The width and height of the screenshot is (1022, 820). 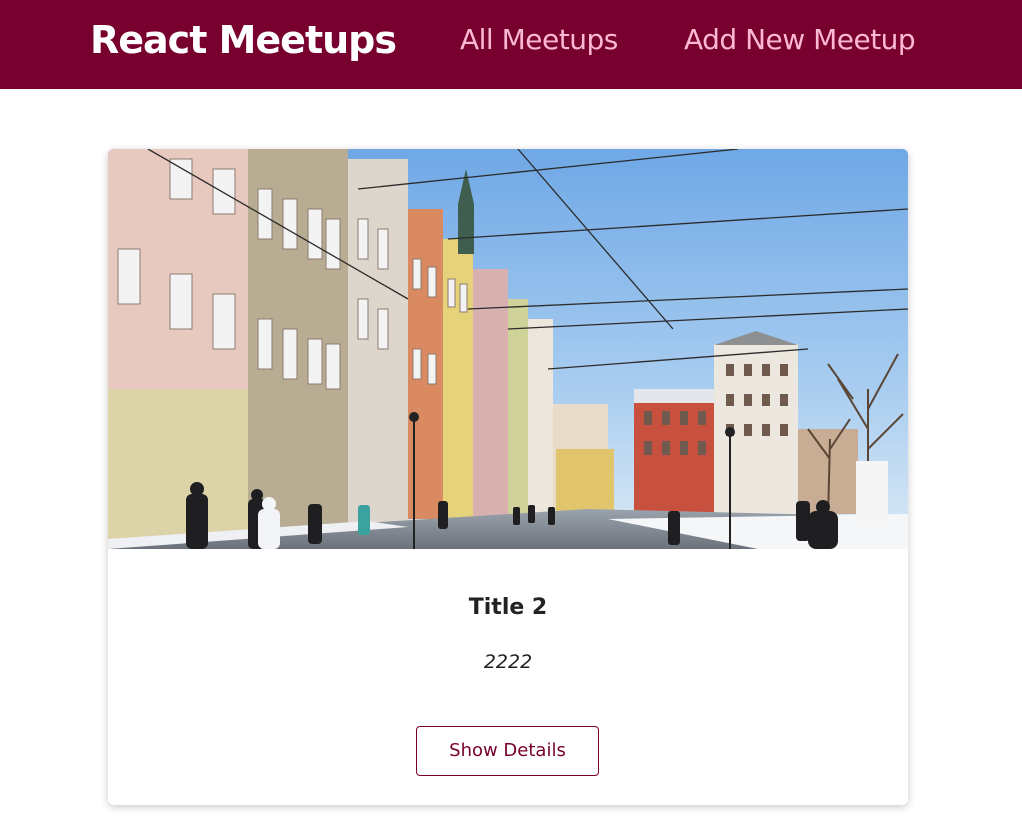 I want to click on logo: React Meetups, so click(x=243, y=40).